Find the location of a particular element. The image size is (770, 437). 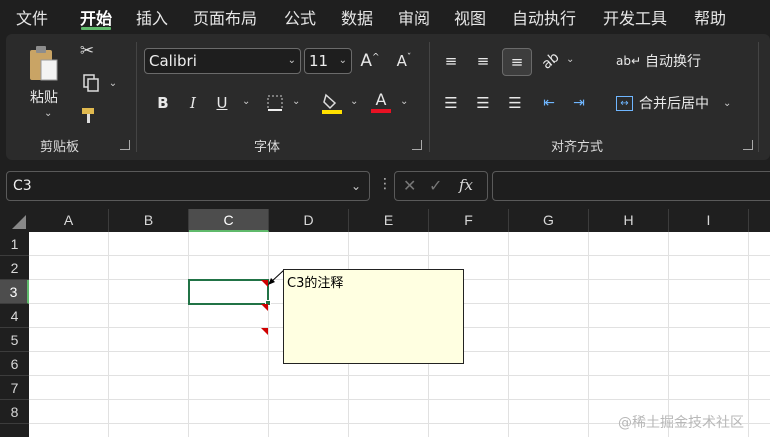

font-color-icon: A is located at coordinates (381, 99).